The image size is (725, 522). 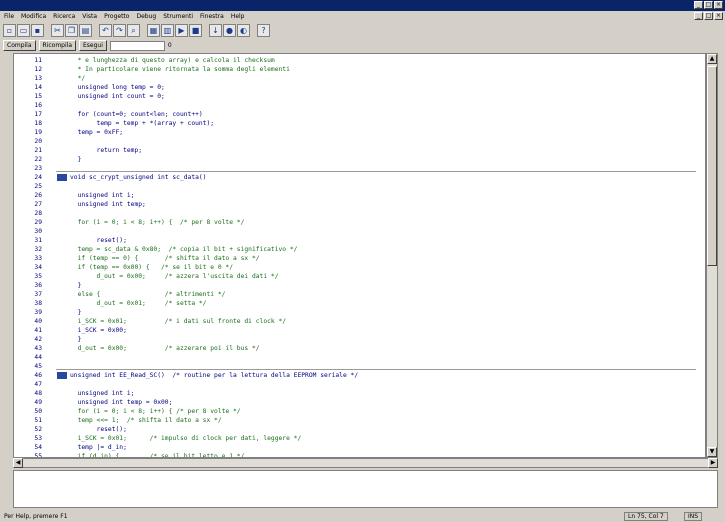 I want to click on scroll-down-icon: ▼, so click(x=712, y=452).